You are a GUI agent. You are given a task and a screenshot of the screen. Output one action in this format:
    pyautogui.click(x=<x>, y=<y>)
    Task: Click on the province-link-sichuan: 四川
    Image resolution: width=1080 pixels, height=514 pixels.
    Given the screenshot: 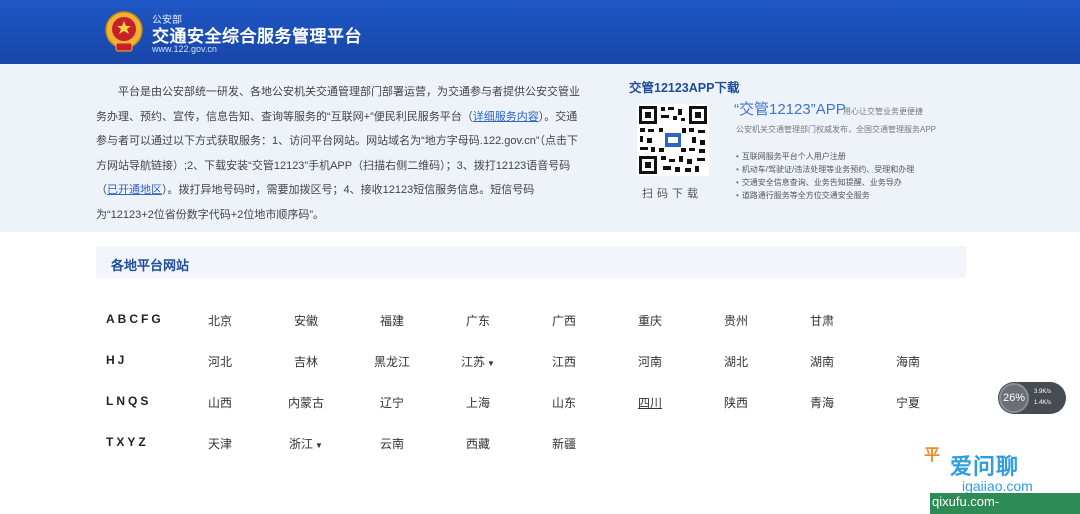 What is the action you would take?
    pyautogui.click(x=650, y=402)
    